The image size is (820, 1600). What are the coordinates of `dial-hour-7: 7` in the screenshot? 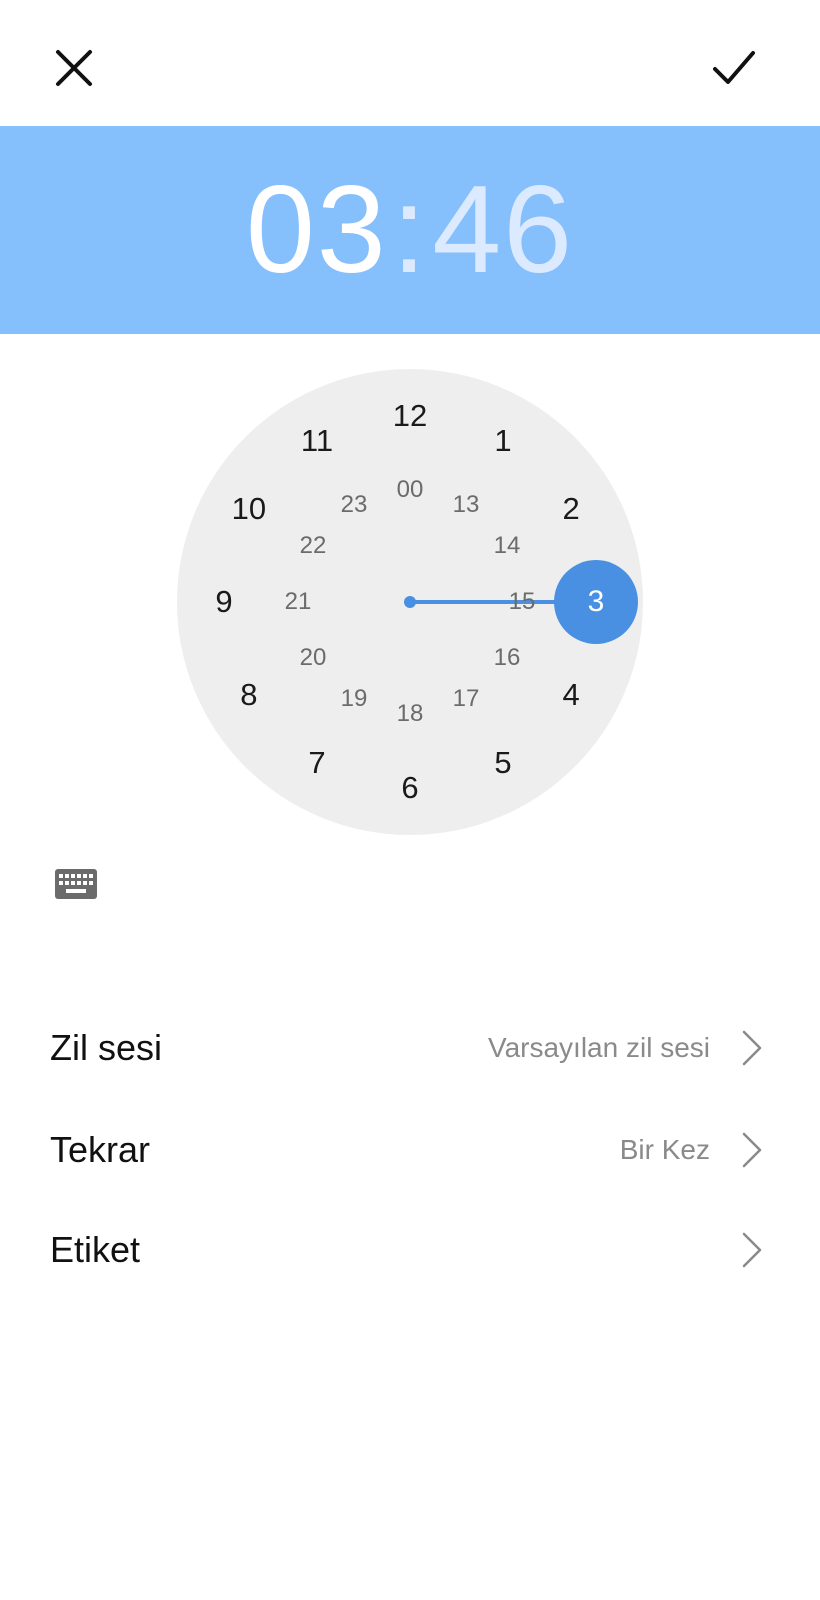 It's located at (316, 763).